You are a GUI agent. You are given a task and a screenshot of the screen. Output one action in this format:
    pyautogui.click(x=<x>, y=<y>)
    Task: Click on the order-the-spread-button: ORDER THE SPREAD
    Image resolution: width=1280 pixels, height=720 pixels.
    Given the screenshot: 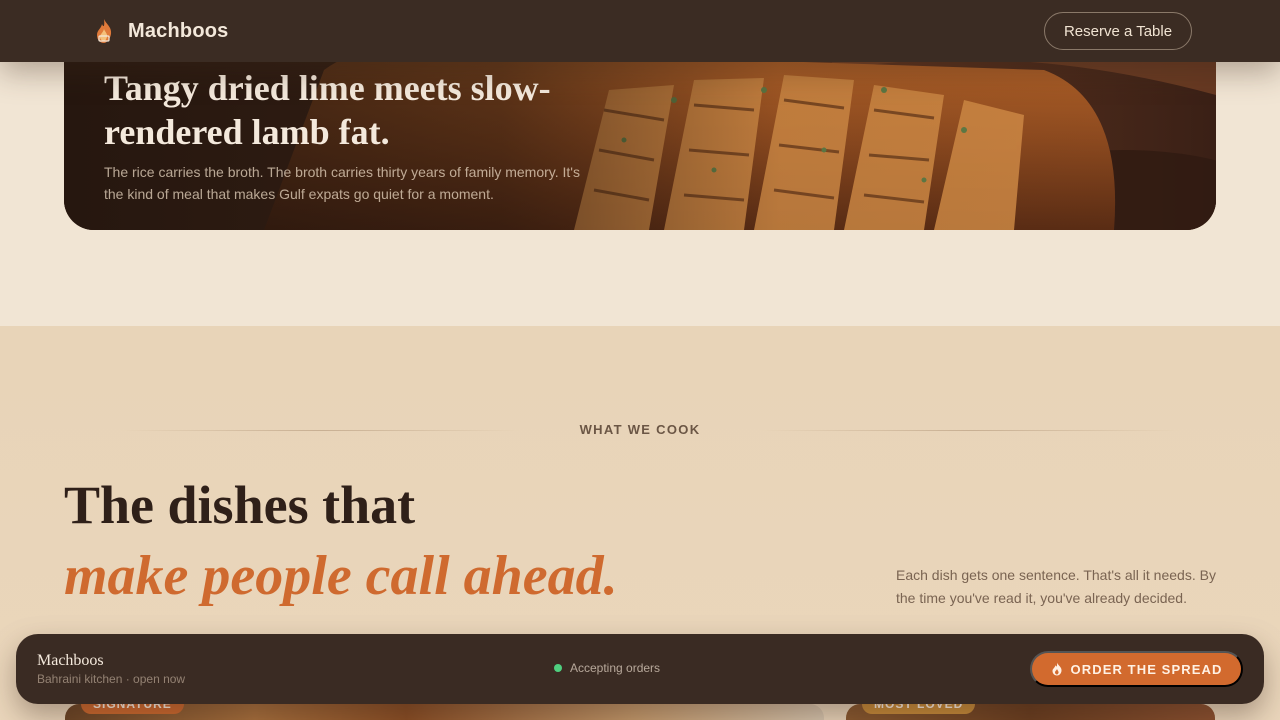 What is the action you would take?
    pyautogui.click(x=1136, y=669)
    